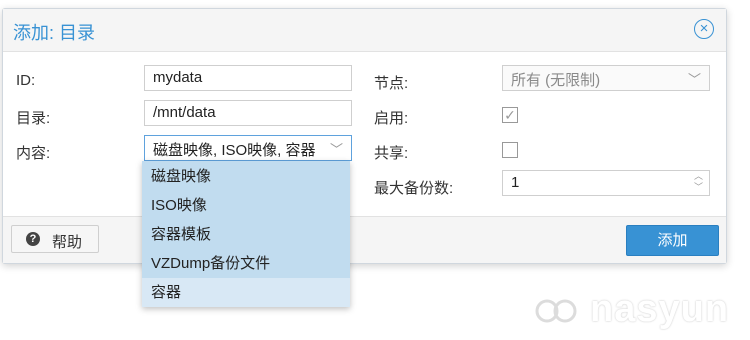  Describe the element at coordinates (246, 292) in the screenshot. I see `dropdown-option: 容器` at that location.